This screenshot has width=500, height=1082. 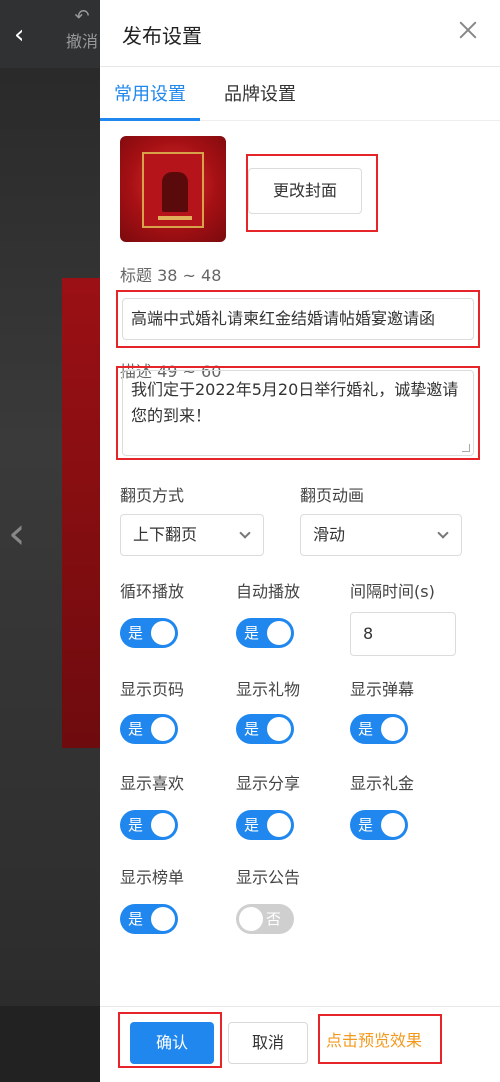 What do you see at coordinates (17, 534) in the screenshot?
I see `prev-page-arrow-icon: ‹` at bounding box center [17, 534].